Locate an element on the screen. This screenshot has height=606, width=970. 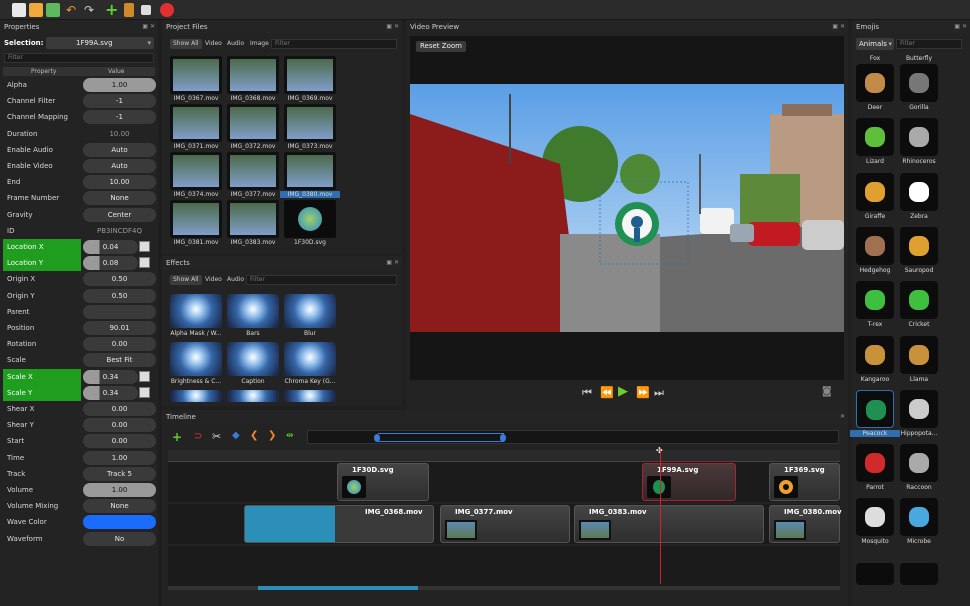
emojis-filter-input: Filter is located at coordinates (929, 44).